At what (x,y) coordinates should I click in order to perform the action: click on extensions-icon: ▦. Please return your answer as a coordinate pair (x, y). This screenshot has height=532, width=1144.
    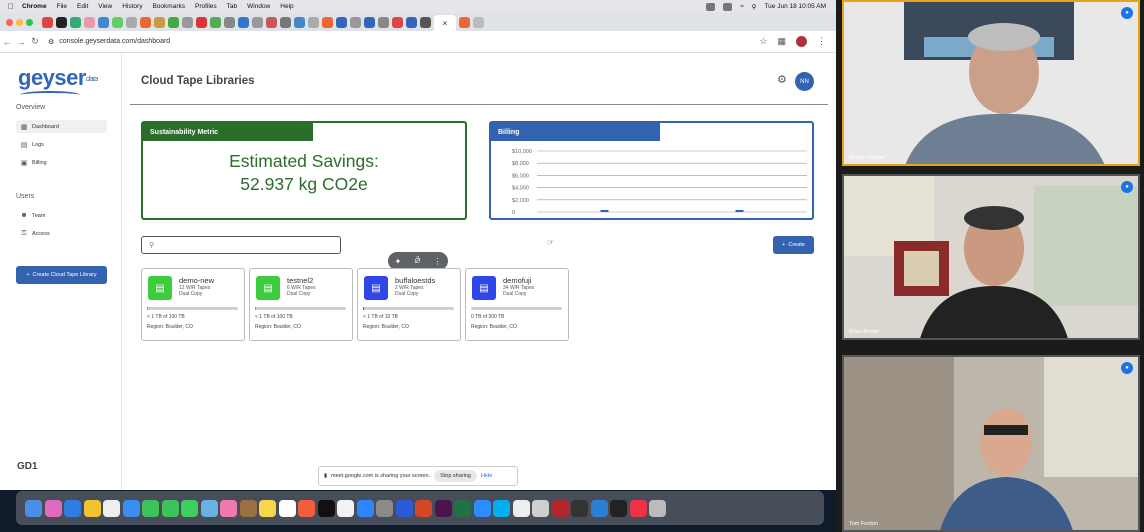
    Looking at the image, I should click on (781, 41).